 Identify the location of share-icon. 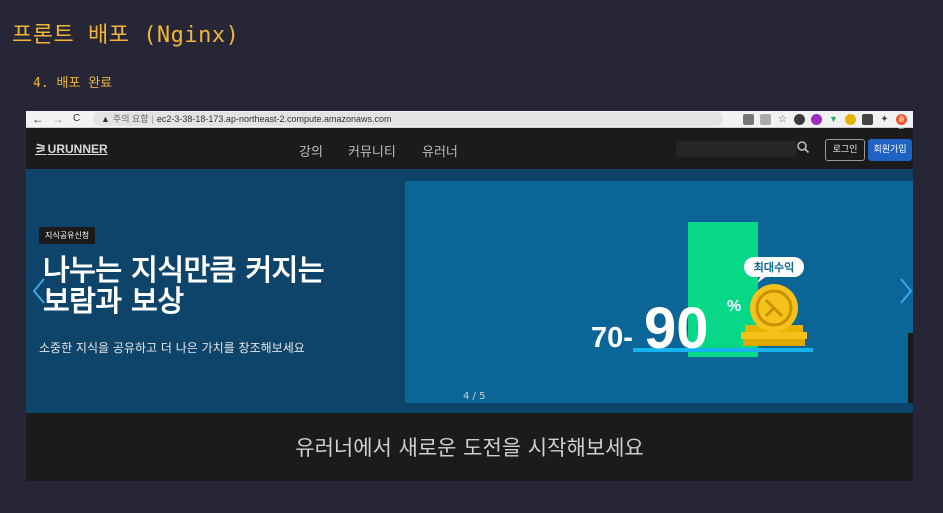
(765, 119).